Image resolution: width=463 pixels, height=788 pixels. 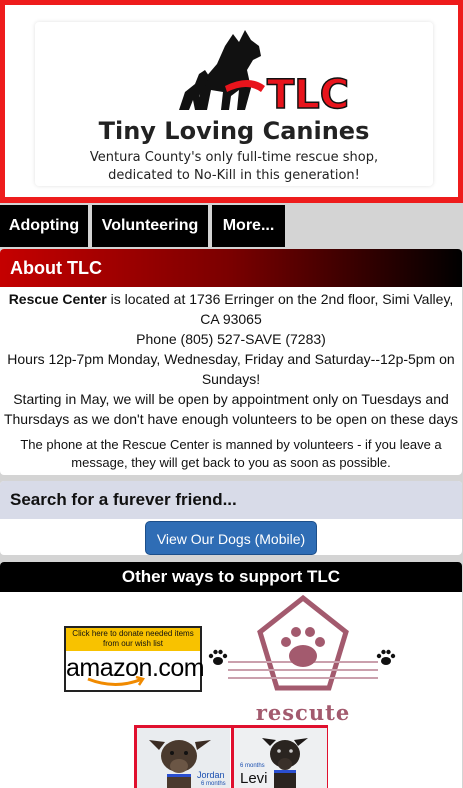 I want to click on about-phone: Phone (805) 527-SAVE (7283), so click(x=231, y=339).